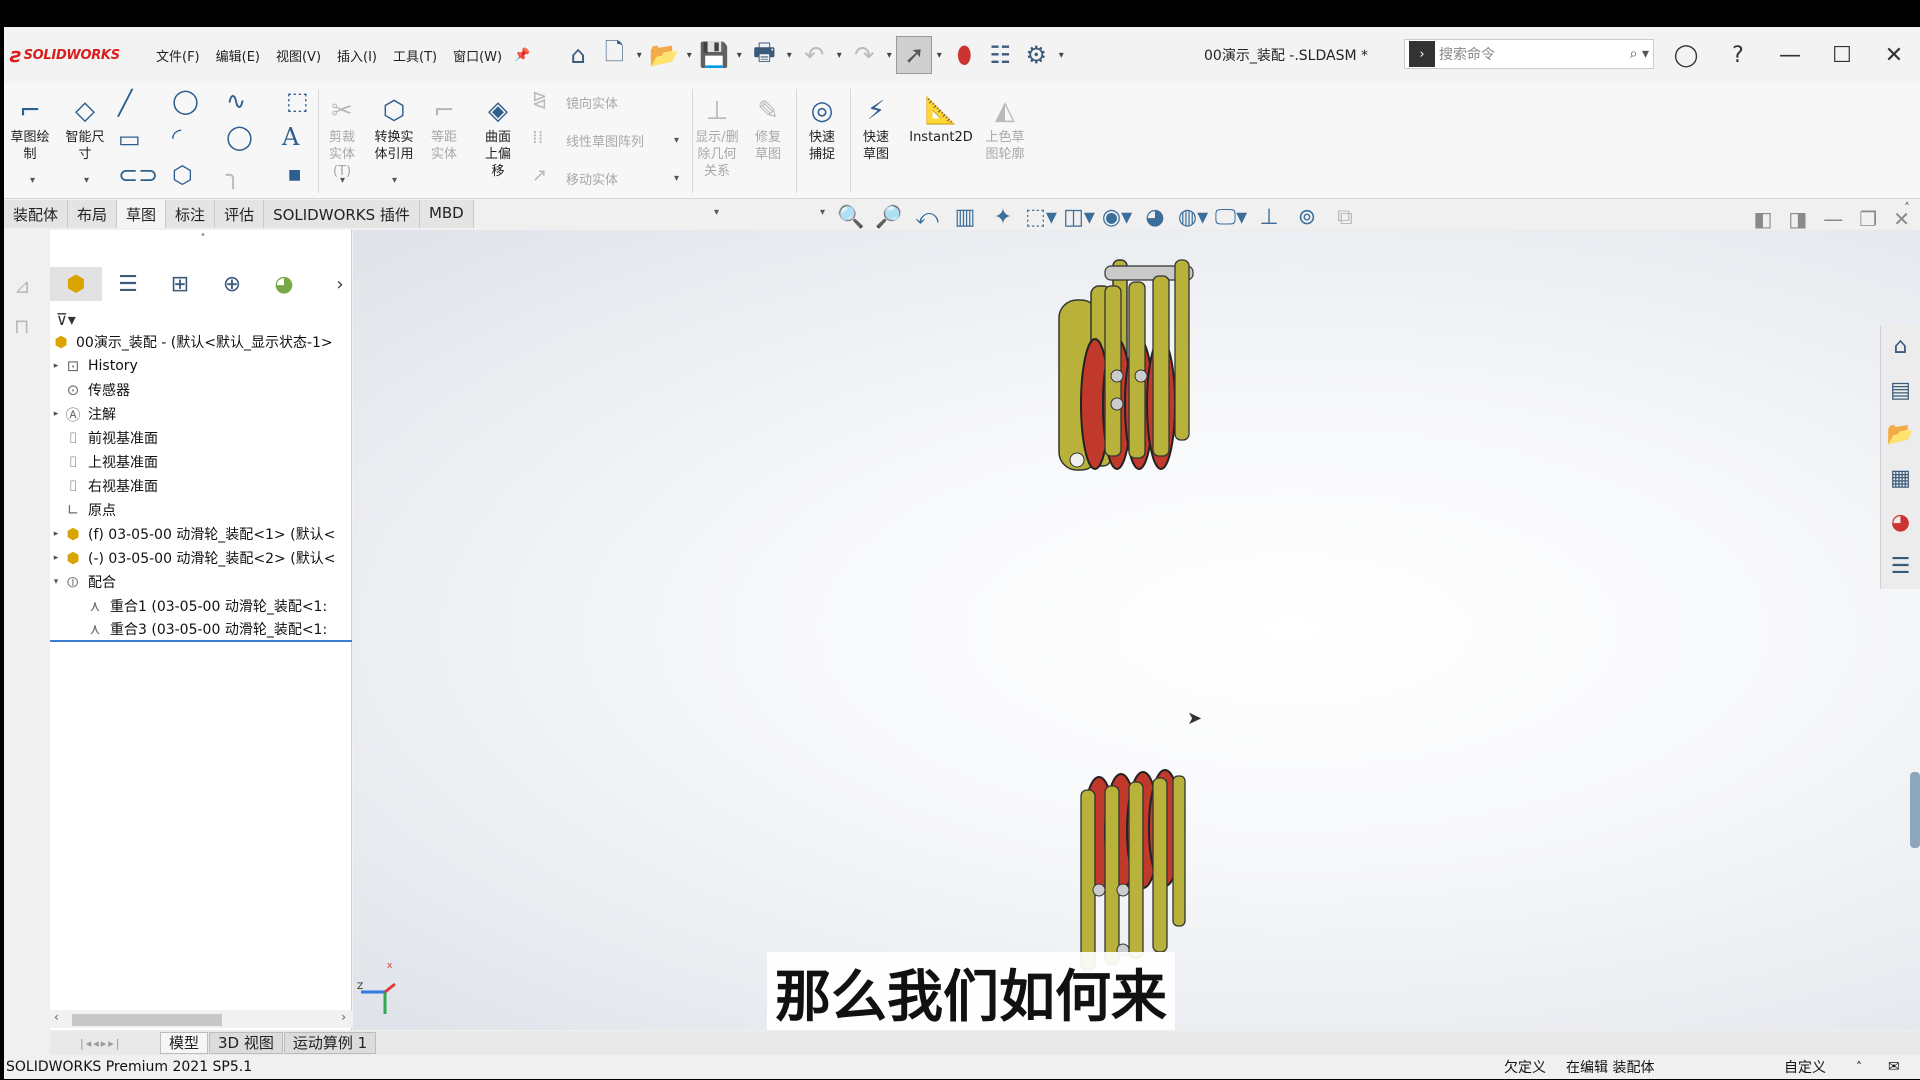  Describe the element at coordinates (717, 136) in the screenshot. I see `display-delete-relations-button: ⊥ 显示/删除几何关系` at that location.